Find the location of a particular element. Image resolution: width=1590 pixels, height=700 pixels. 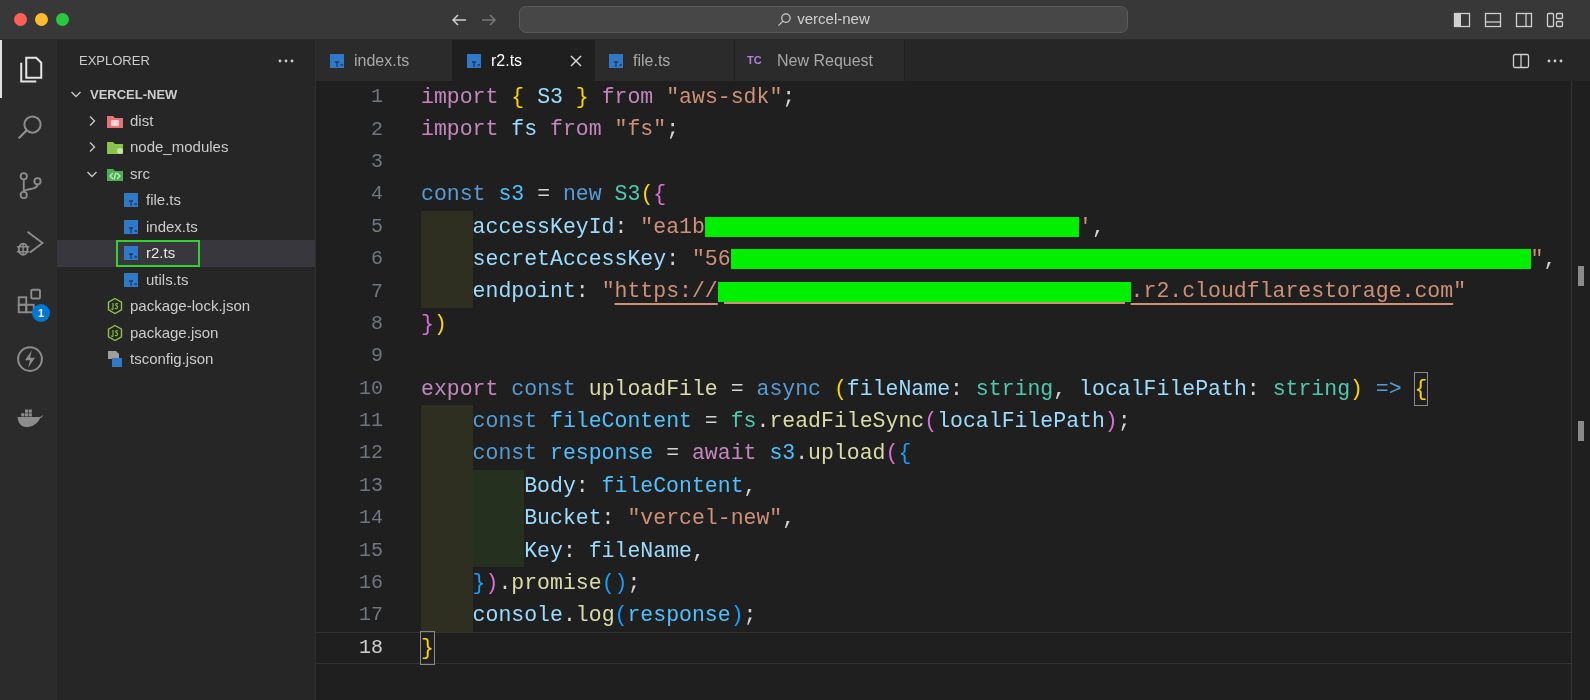

code-line: import { S3 } from "aws-sdk"; is located at coordinates (608, 98).